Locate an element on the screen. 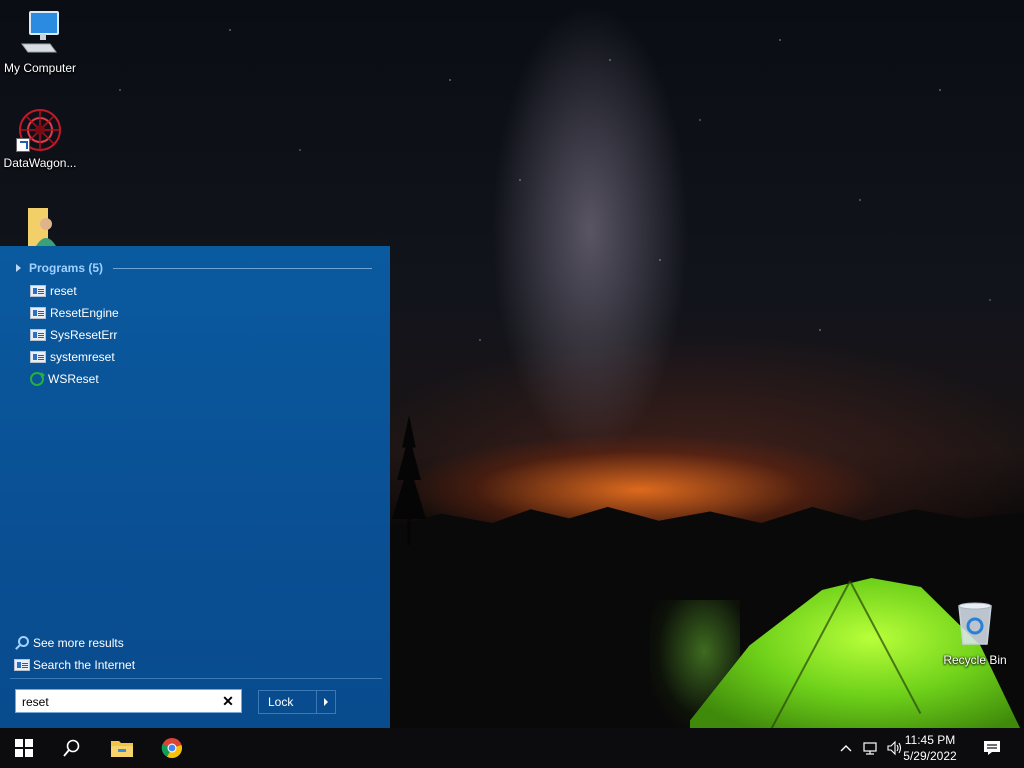 The height and width of the screenshot is (768, 1024). desktop-icon-recycle-bin: Recycle Bin is located at coordinates (975, 633).